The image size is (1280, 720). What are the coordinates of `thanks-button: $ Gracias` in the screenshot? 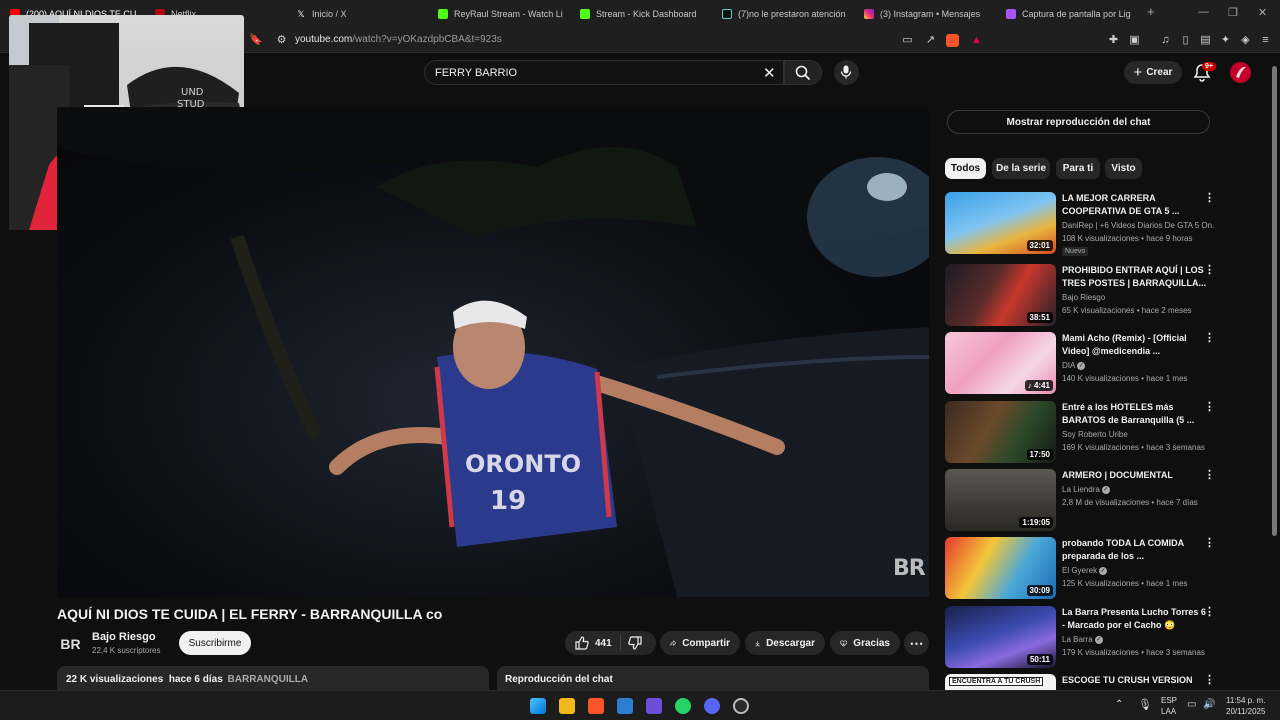 It's located at (865, 643).